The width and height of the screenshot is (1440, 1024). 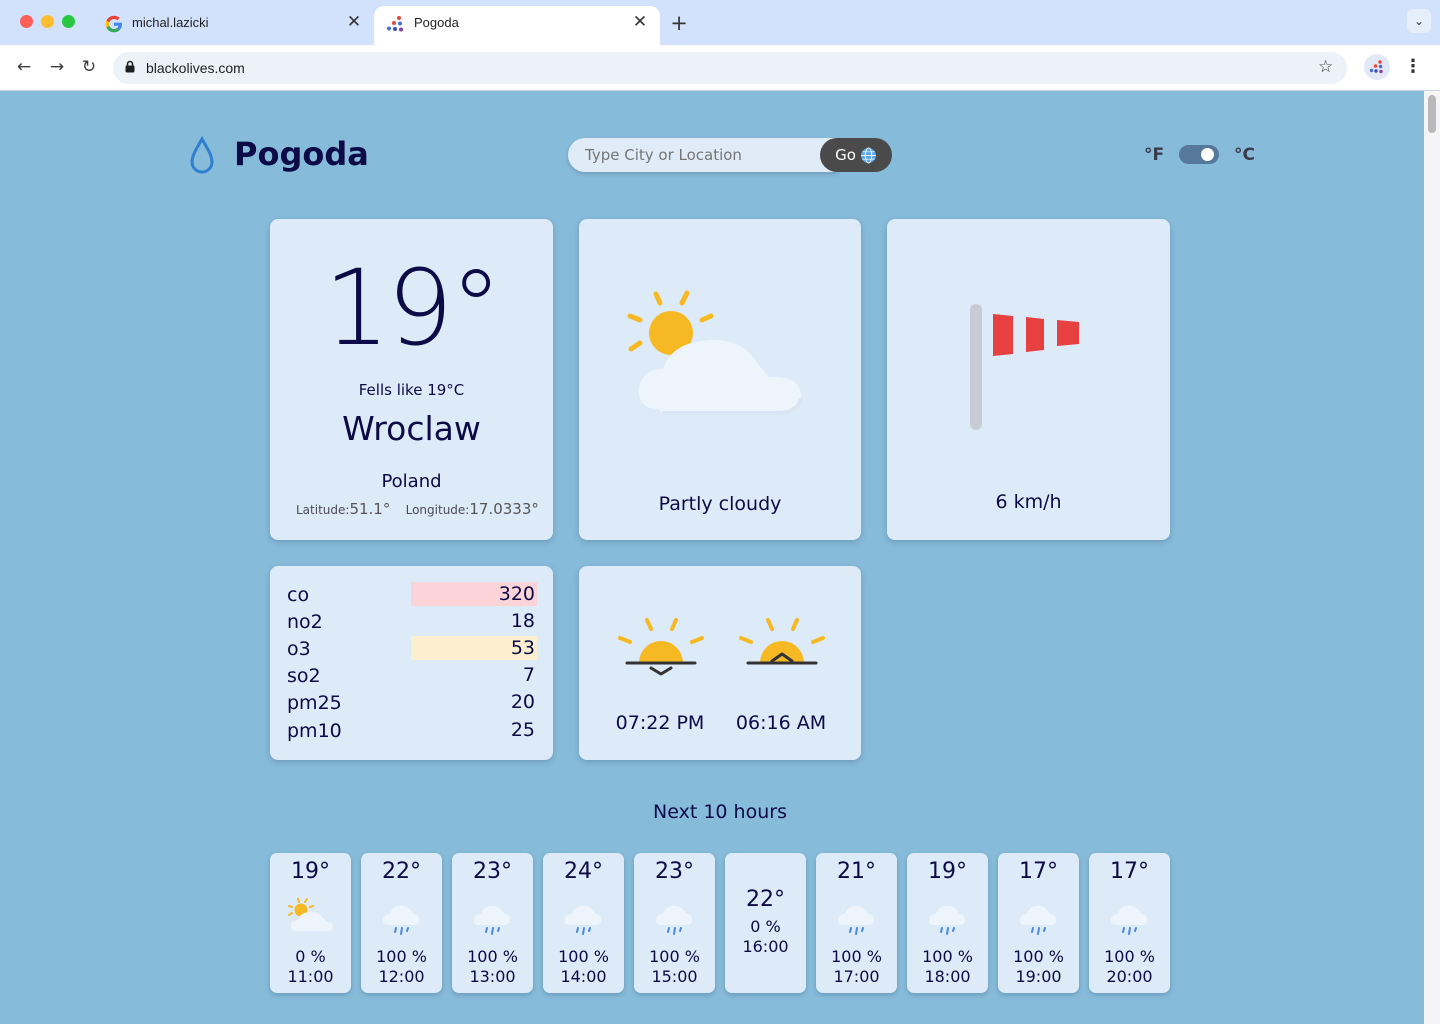 I want to click on forecast-hour-card: 17° 100 % 19:00, so click(x=1038, y=923).